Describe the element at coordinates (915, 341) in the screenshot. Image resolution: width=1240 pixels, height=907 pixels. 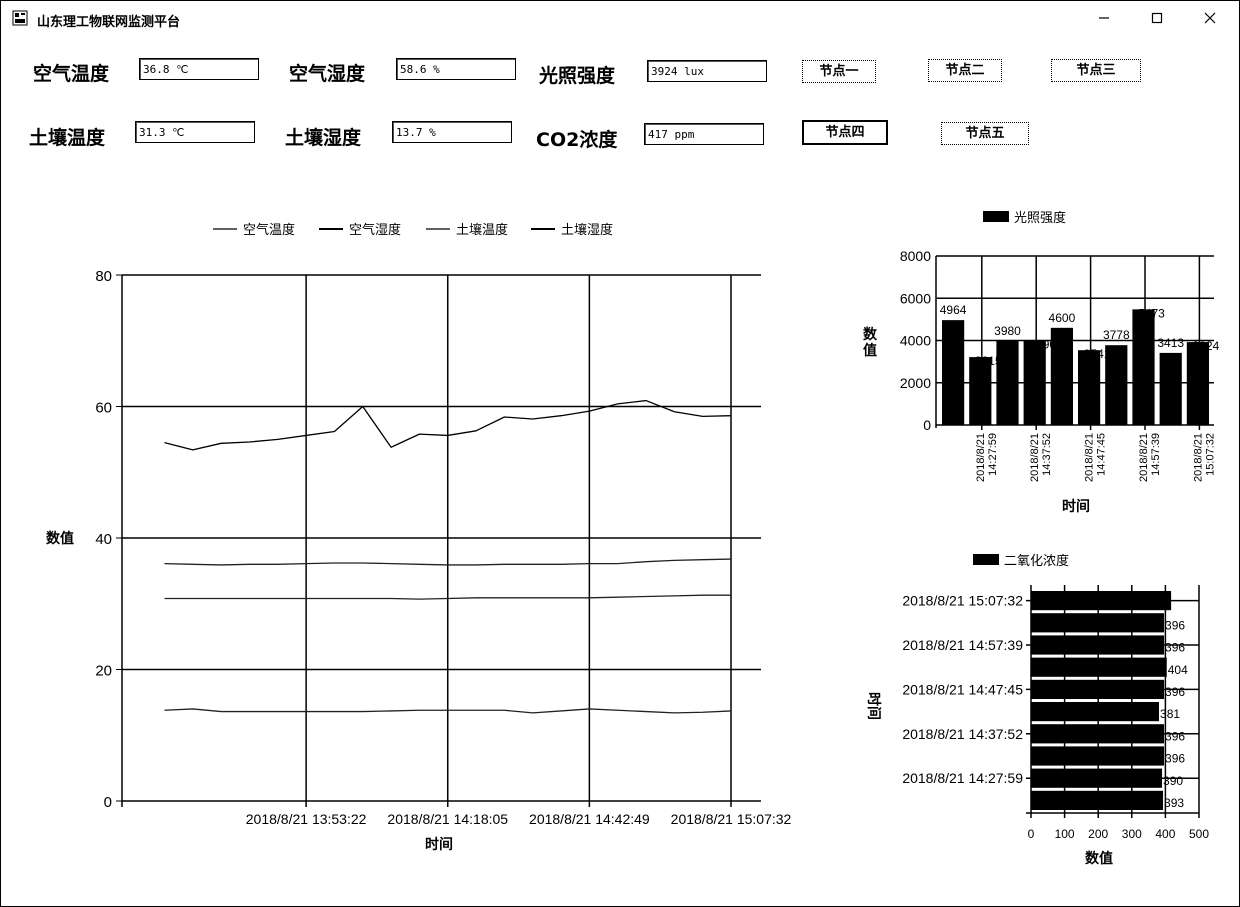
I see `y-tick-label: 4000` at that location.